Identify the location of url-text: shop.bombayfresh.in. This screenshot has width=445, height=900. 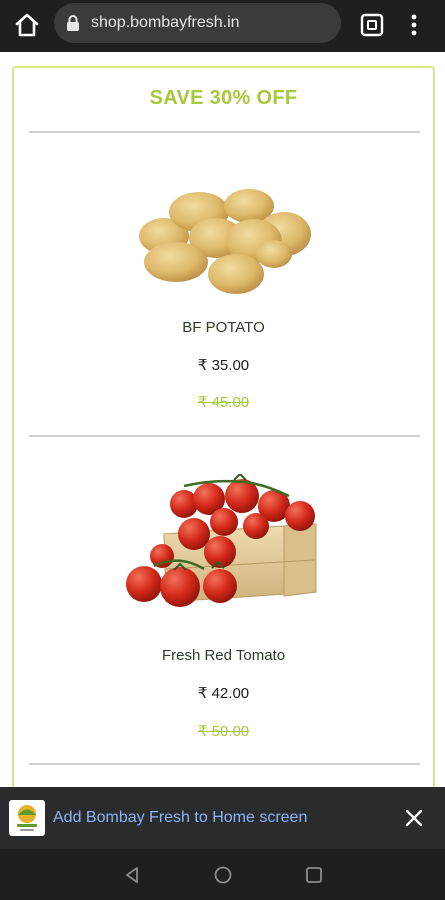
(165, 22).